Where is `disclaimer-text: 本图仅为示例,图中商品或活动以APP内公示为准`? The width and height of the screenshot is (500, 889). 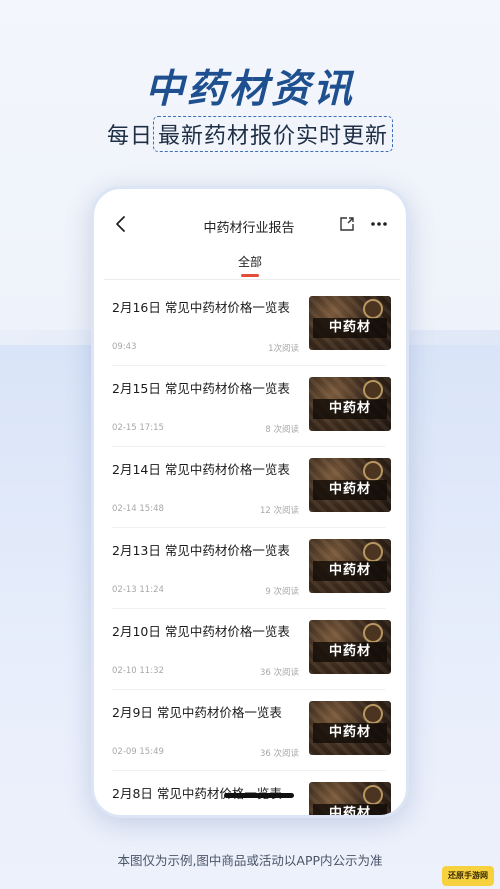
disclaimer-text: 本图仅为示例,图中商品或活动以APP内公示为准 is located at coordinates (250, 860).